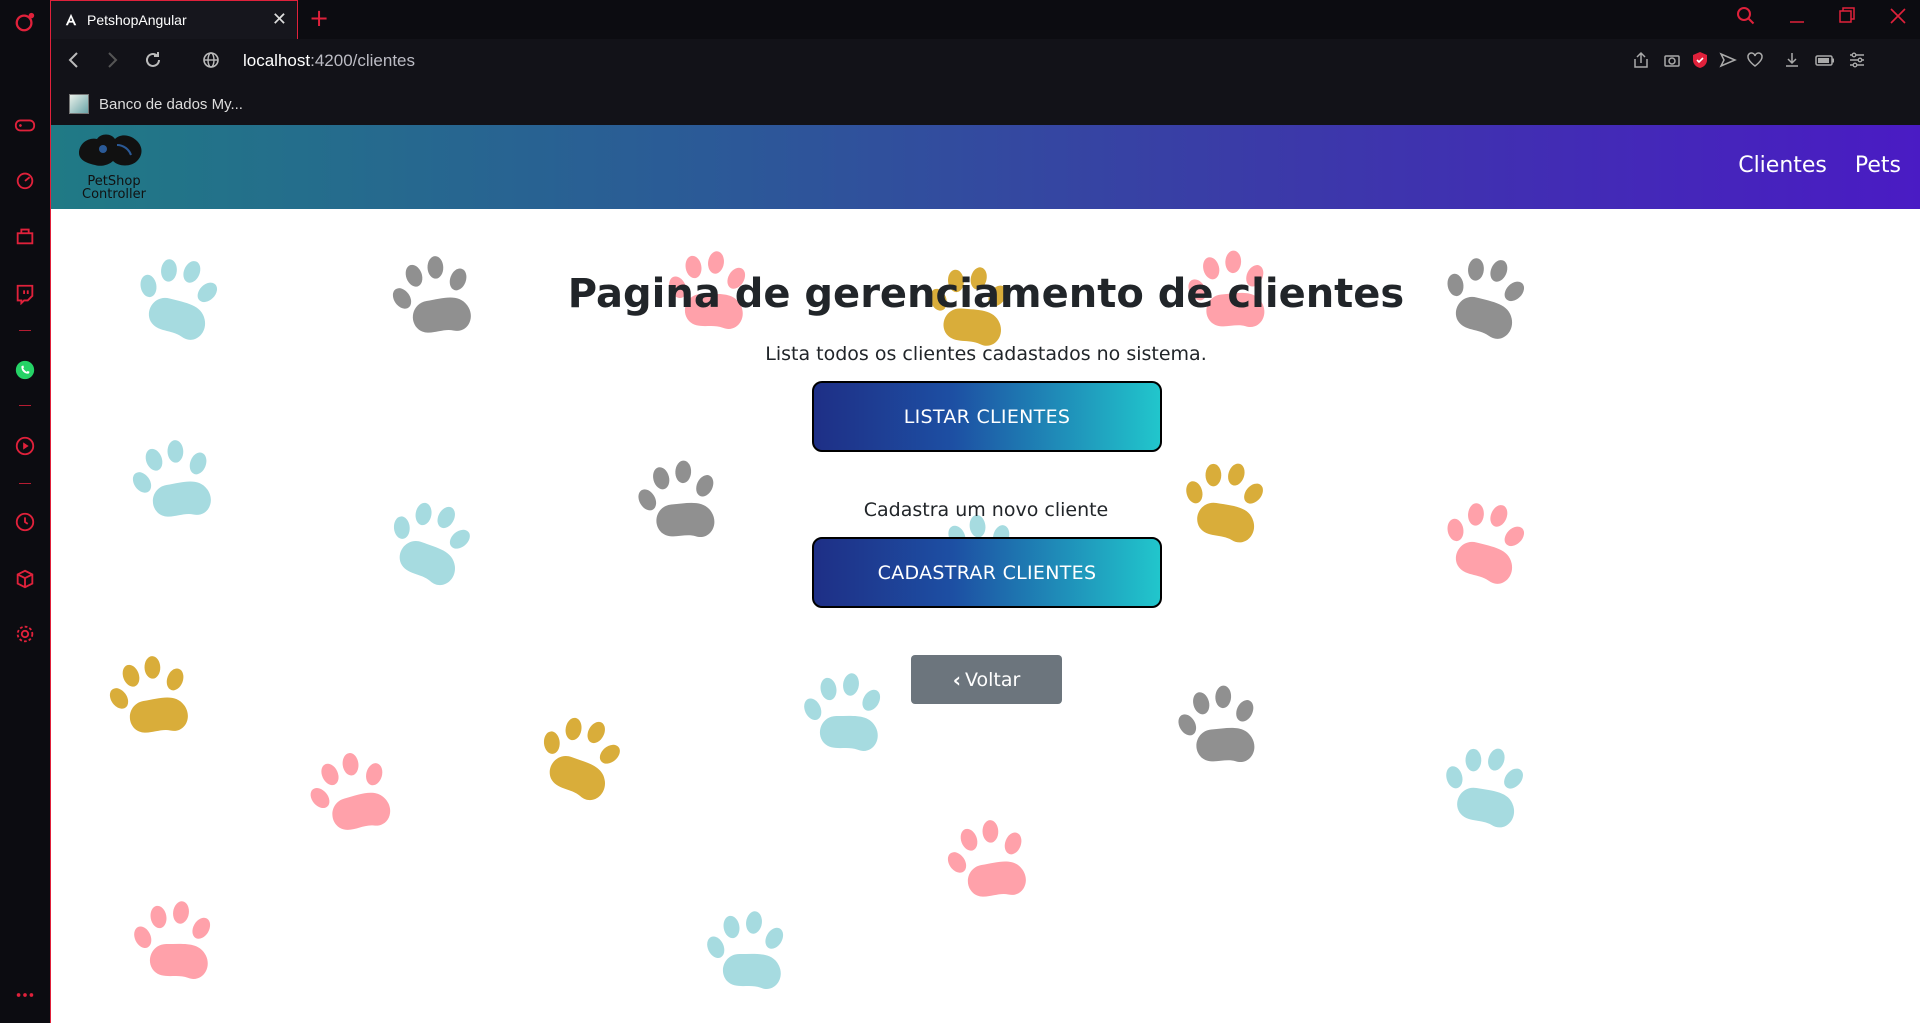 This screenshot has width=1920, height=1023. I want to click on top-navbar: PetShop Controller Clientes Pets, so click(985, 167).